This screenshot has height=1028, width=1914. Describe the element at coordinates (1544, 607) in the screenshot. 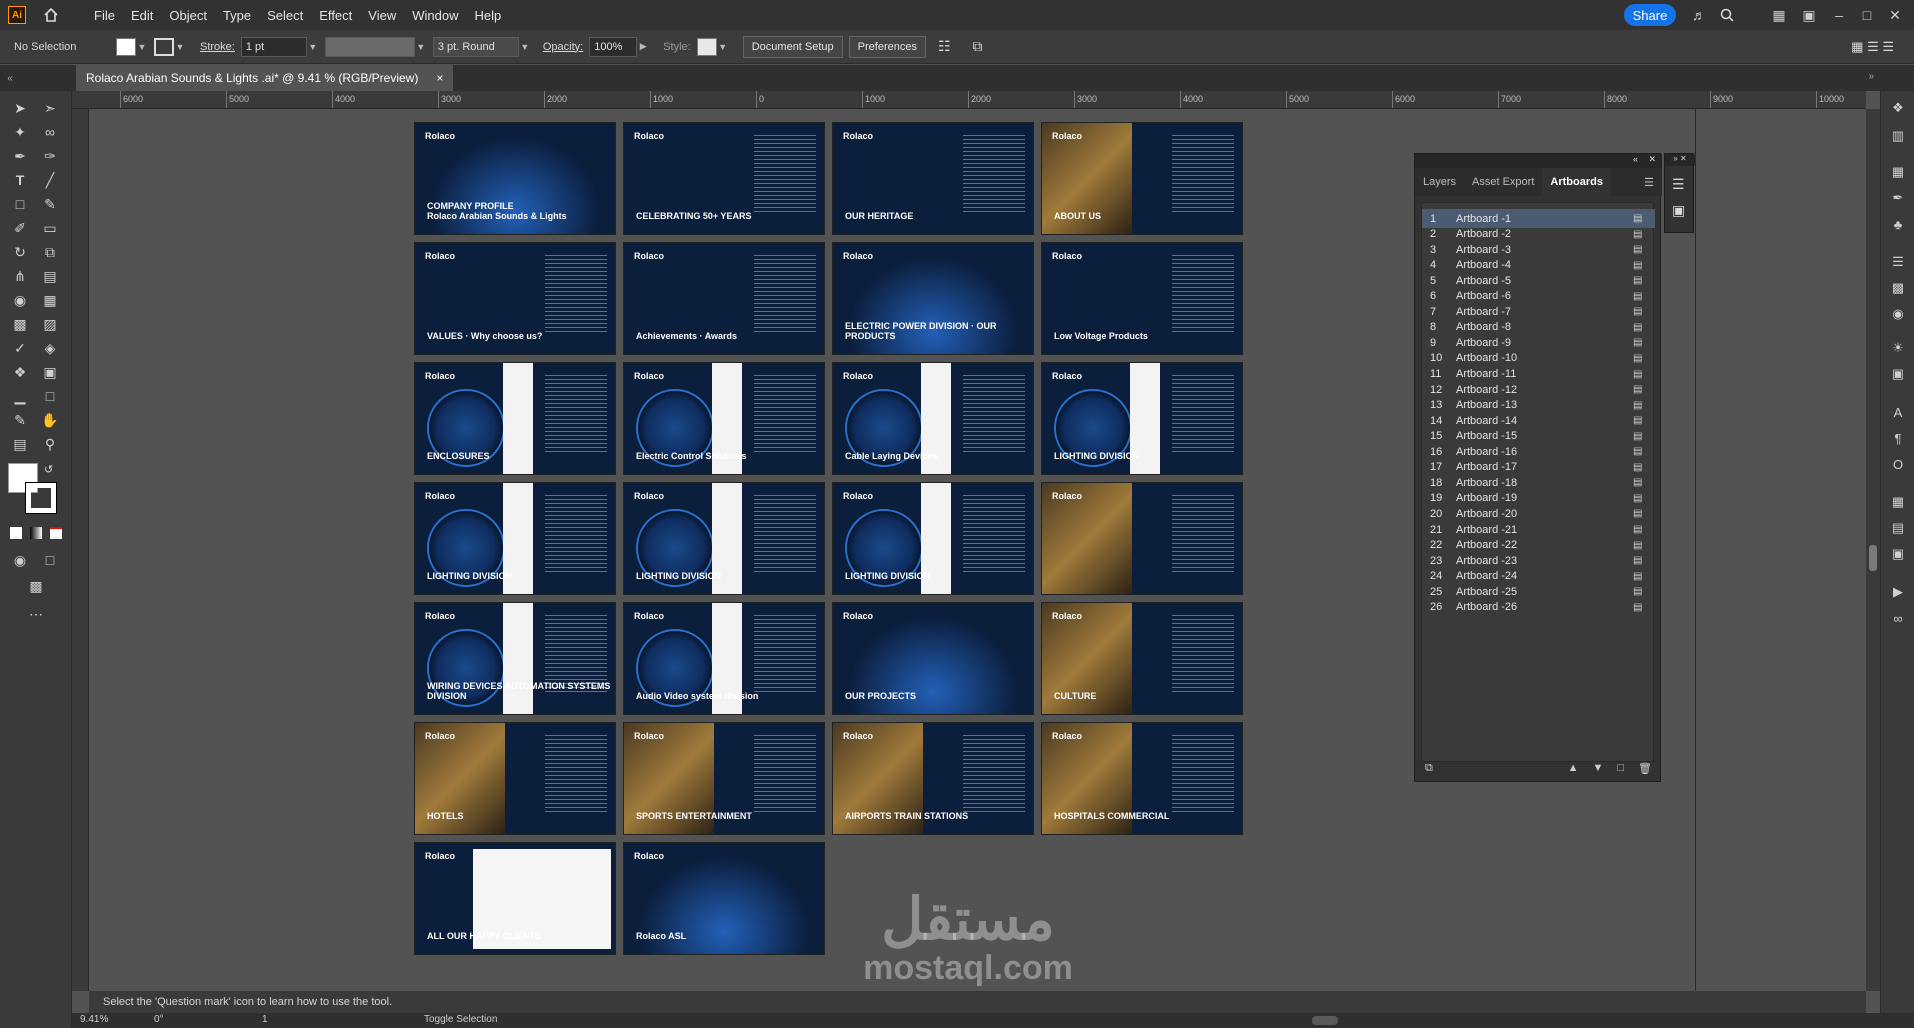

I see `artboard-name: Artboard -26` at that location.